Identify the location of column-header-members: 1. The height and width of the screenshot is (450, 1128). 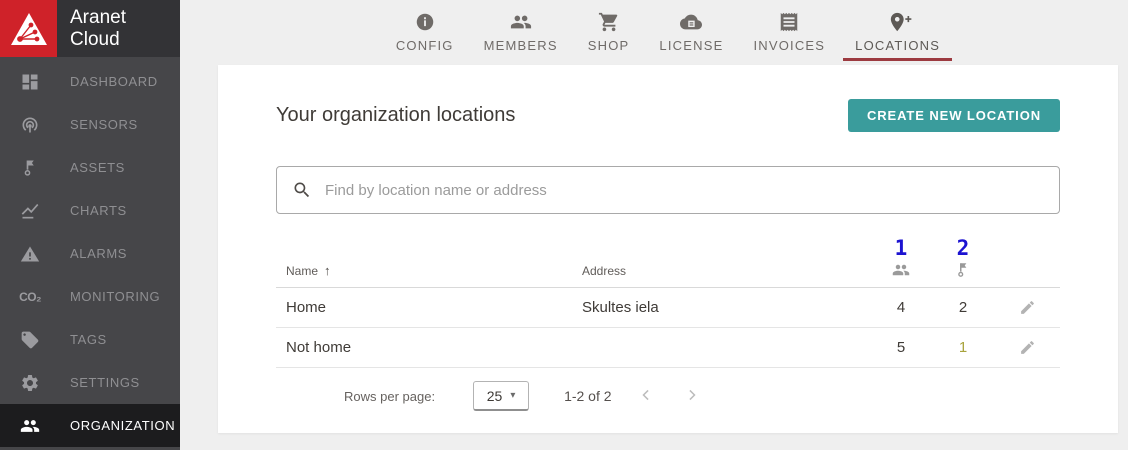
(901, 262).